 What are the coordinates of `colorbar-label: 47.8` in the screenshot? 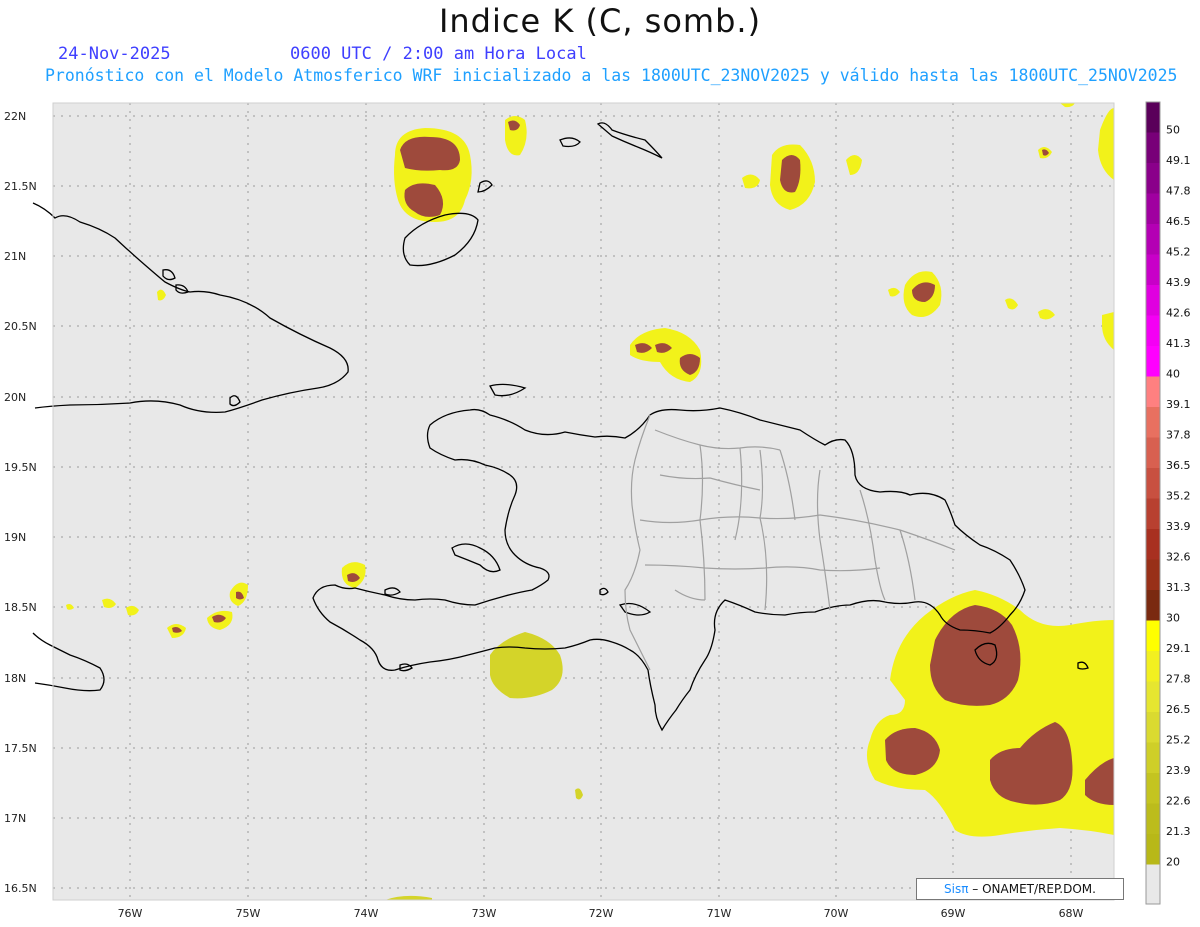 It's located at (1178, 191).